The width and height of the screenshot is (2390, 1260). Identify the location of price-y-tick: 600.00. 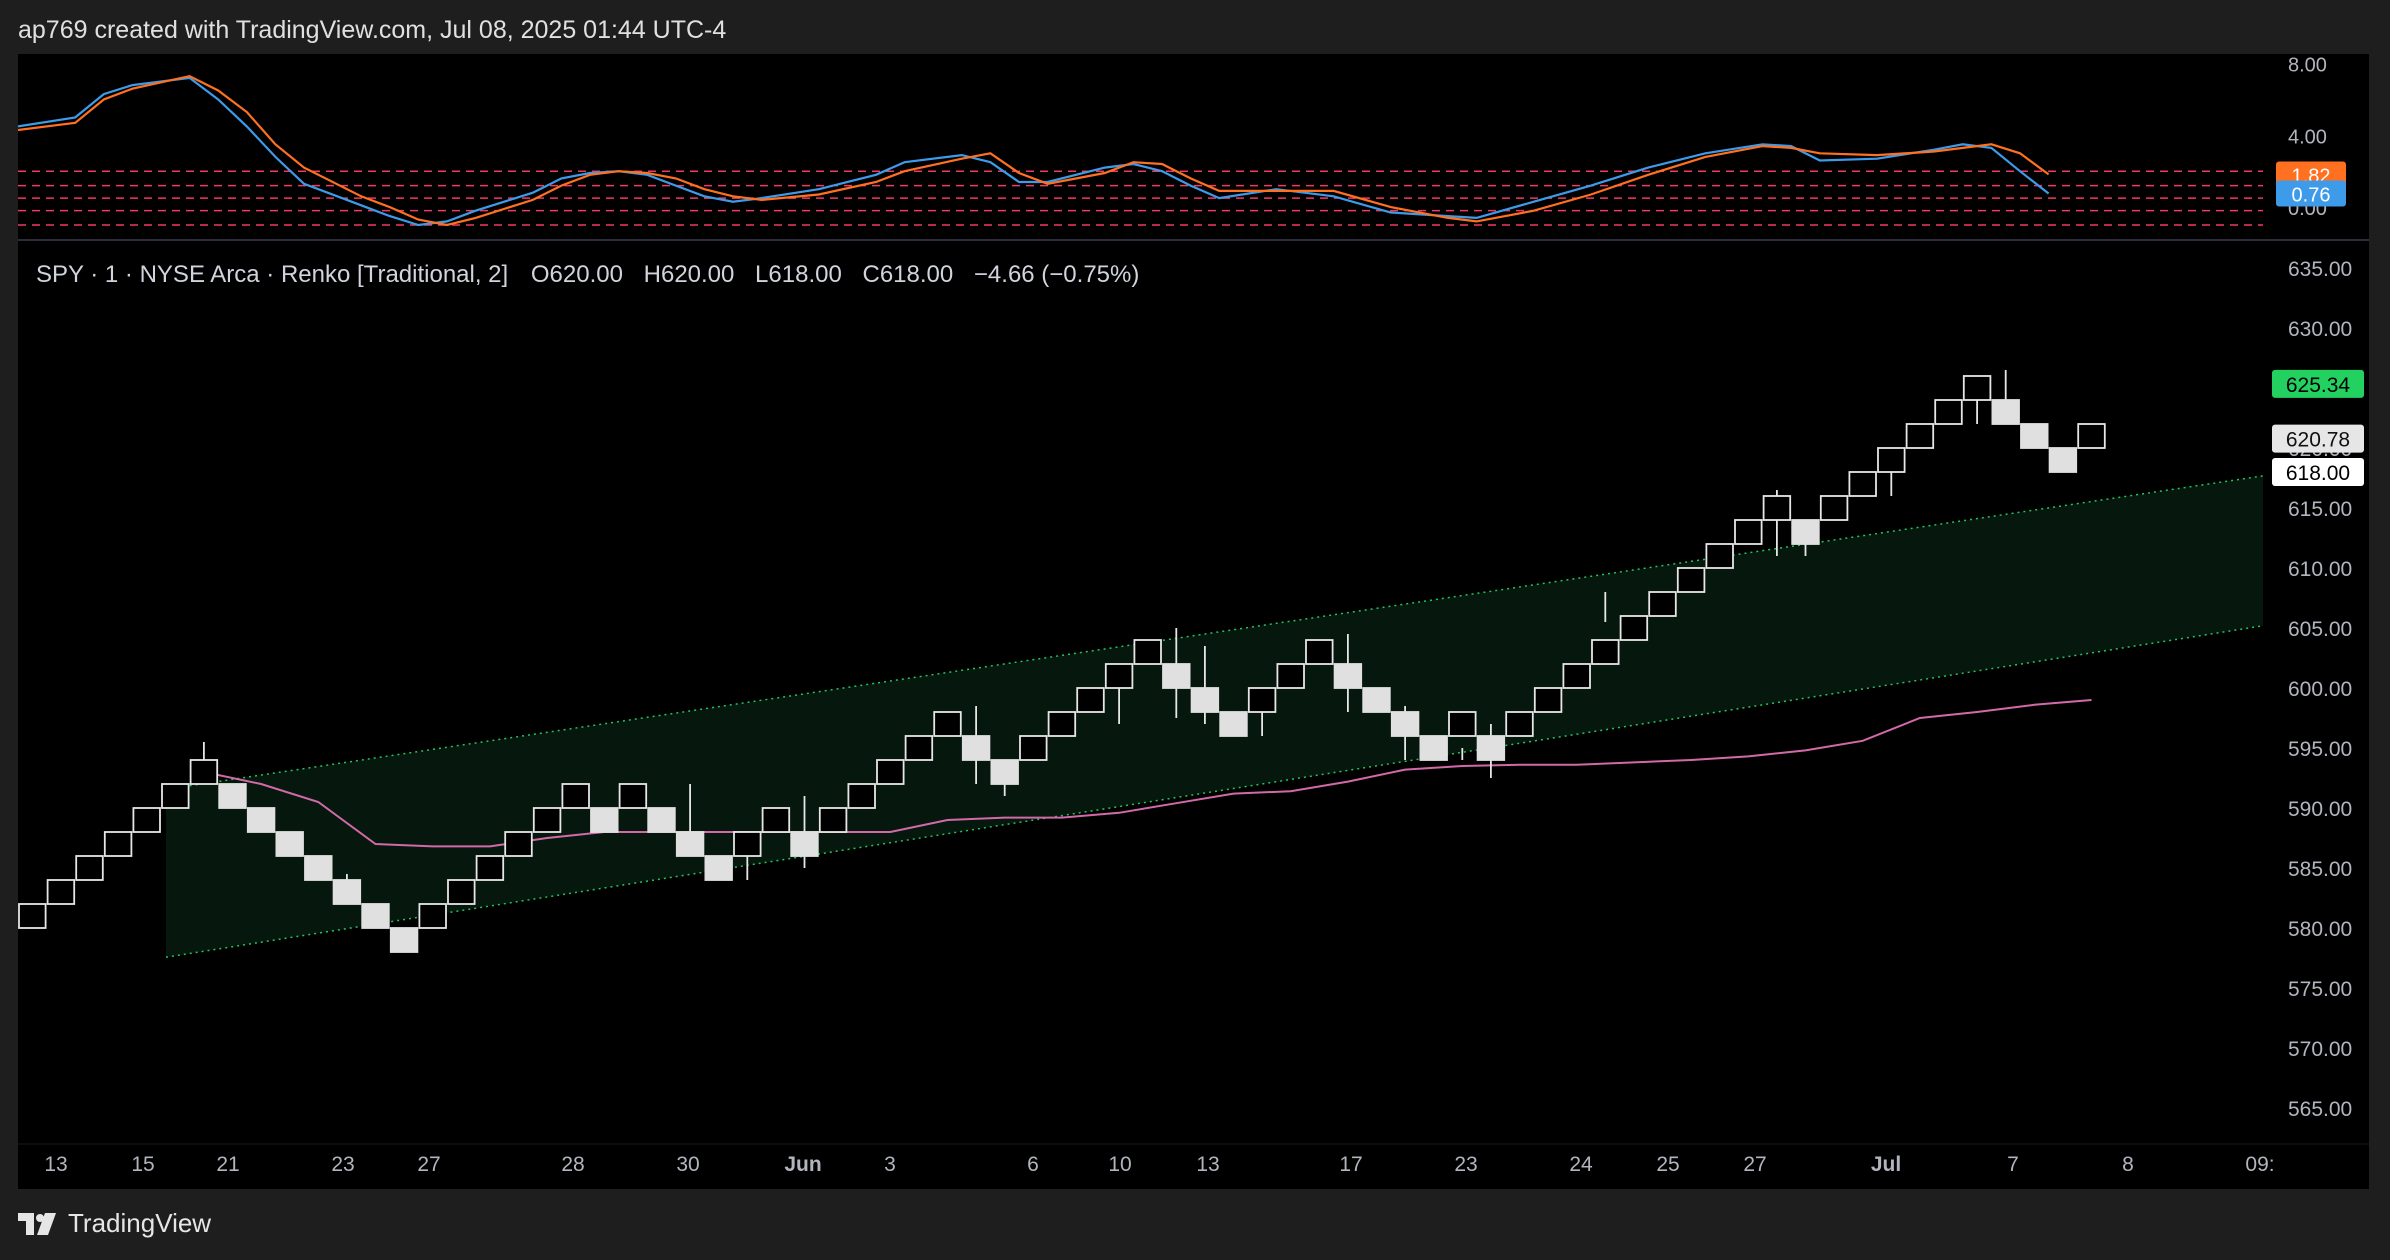
(2320, 689).